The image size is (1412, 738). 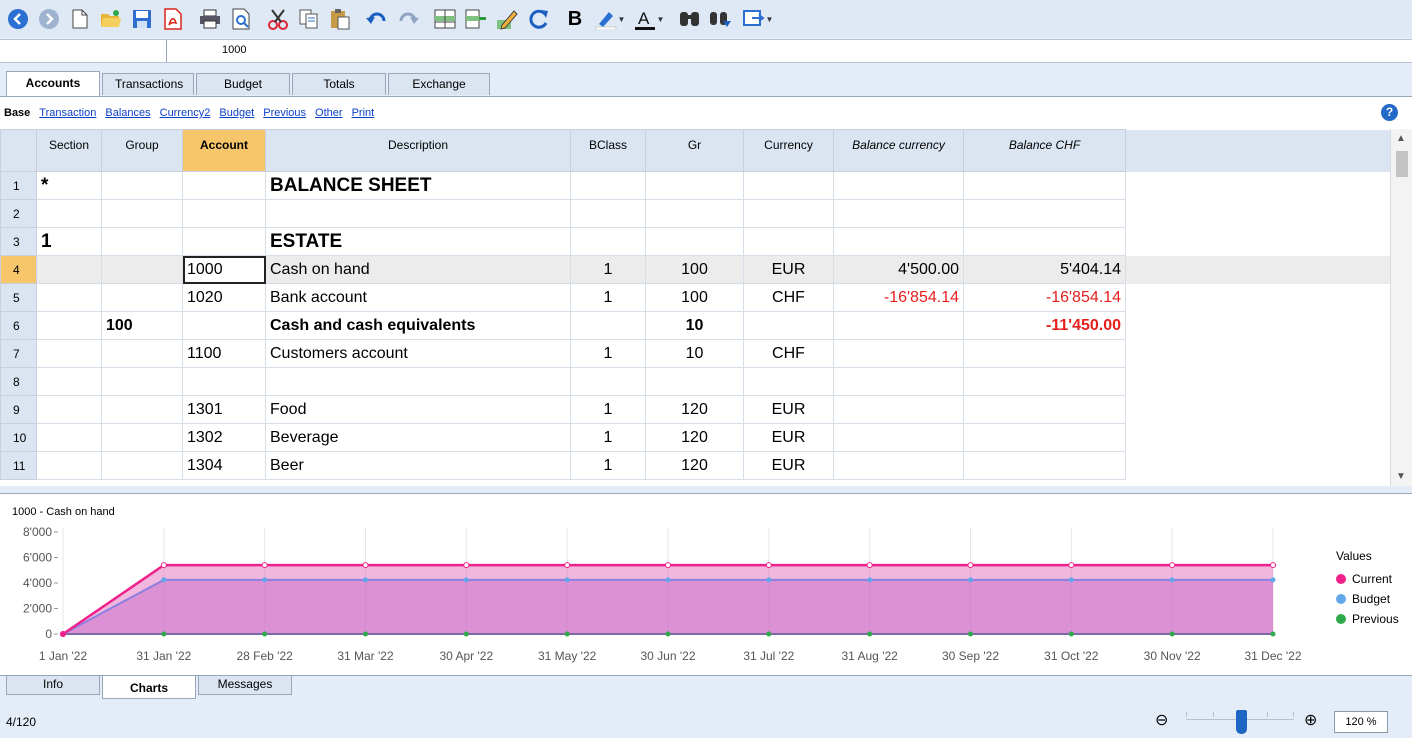 What do you see at coordinates (1161, 720) in the screenshot?
I see `zoom-out-icon: ⊖` at bounding box center [1161, 720].